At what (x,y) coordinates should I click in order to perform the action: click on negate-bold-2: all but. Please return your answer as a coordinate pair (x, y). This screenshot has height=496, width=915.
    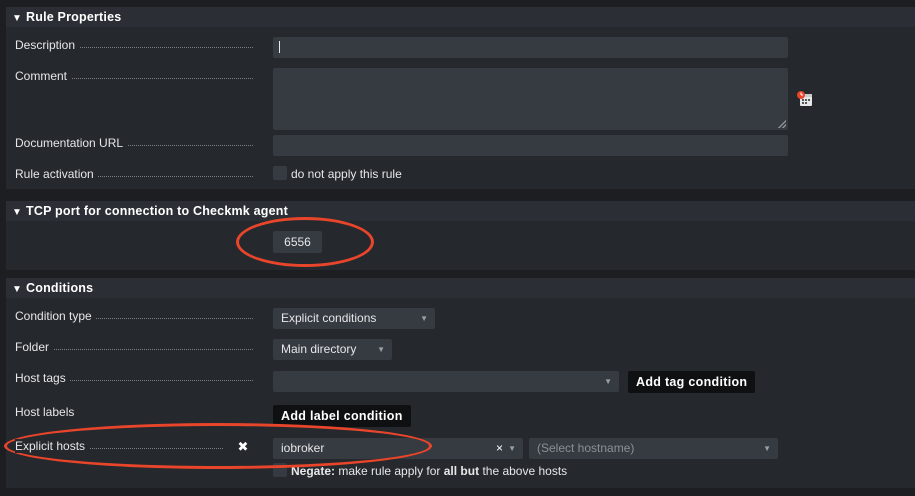
    Looking at the image, I should click on (461, 471).